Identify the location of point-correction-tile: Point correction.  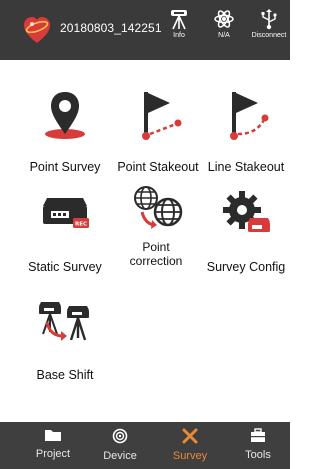
(156, 223).